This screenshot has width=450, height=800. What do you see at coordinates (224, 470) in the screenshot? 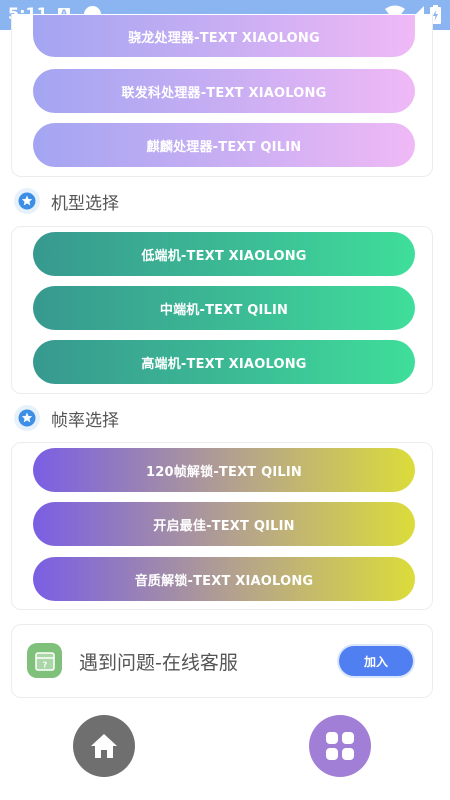
I see `framerate-button-120fps: 120帧解锁-TEXT QILIN` at bounding box center [224, 470].